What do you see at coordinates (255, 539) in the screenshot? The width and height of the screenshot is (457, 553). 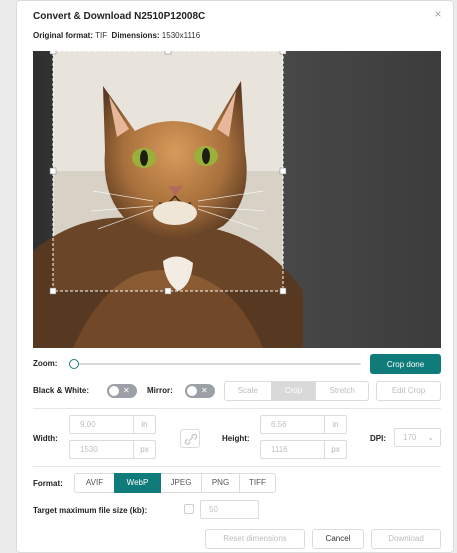 I see `reset-dimensions-button: Reset dimensions` at bounding box center [255, 539].